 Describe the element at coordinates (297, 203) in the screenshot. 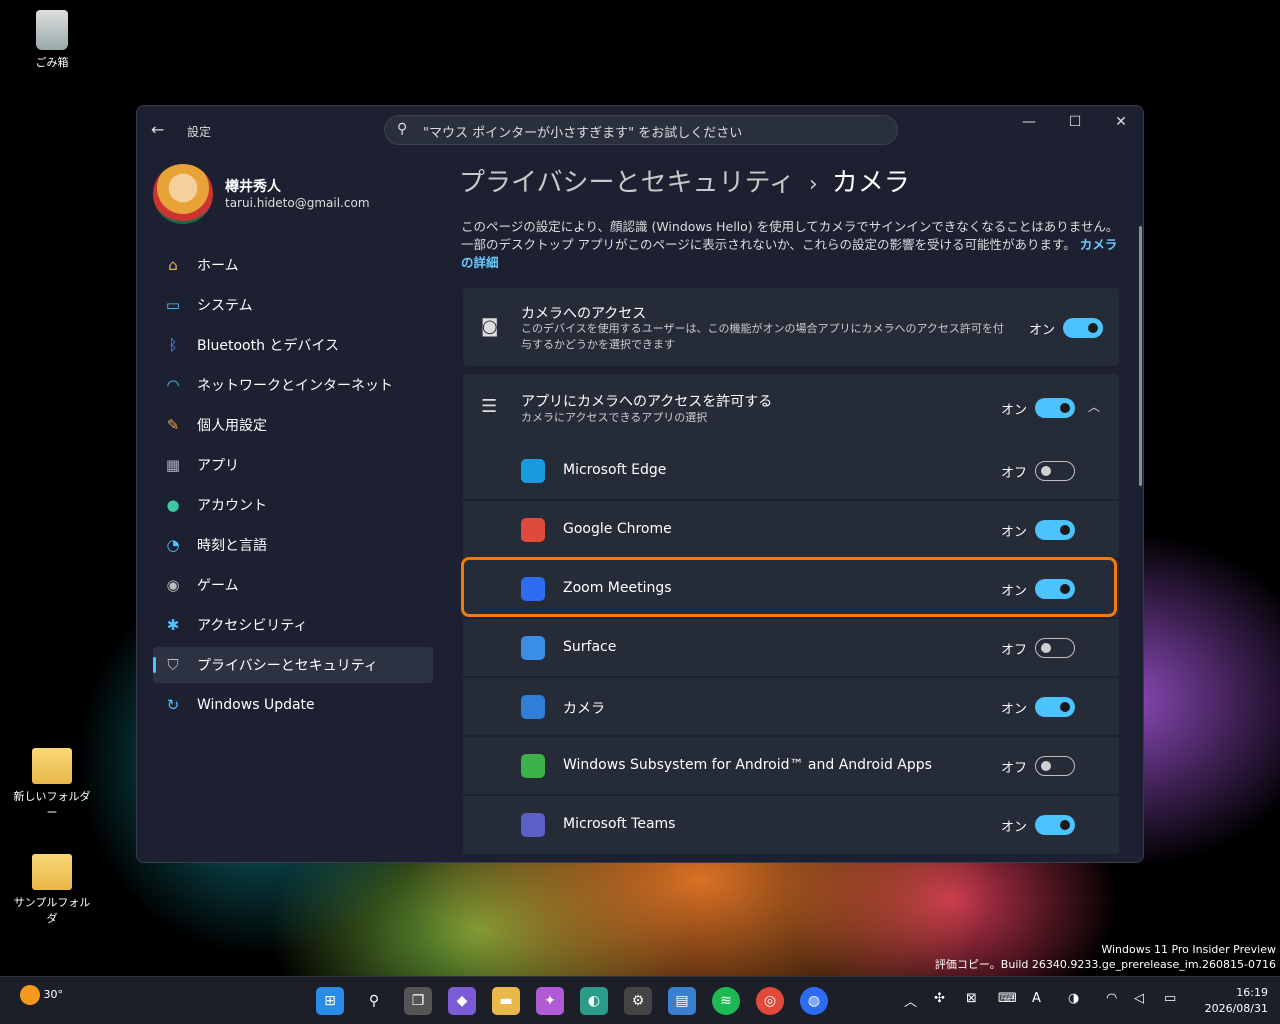

I see `user-email: tarui.hideto@gmail.com` at that location.